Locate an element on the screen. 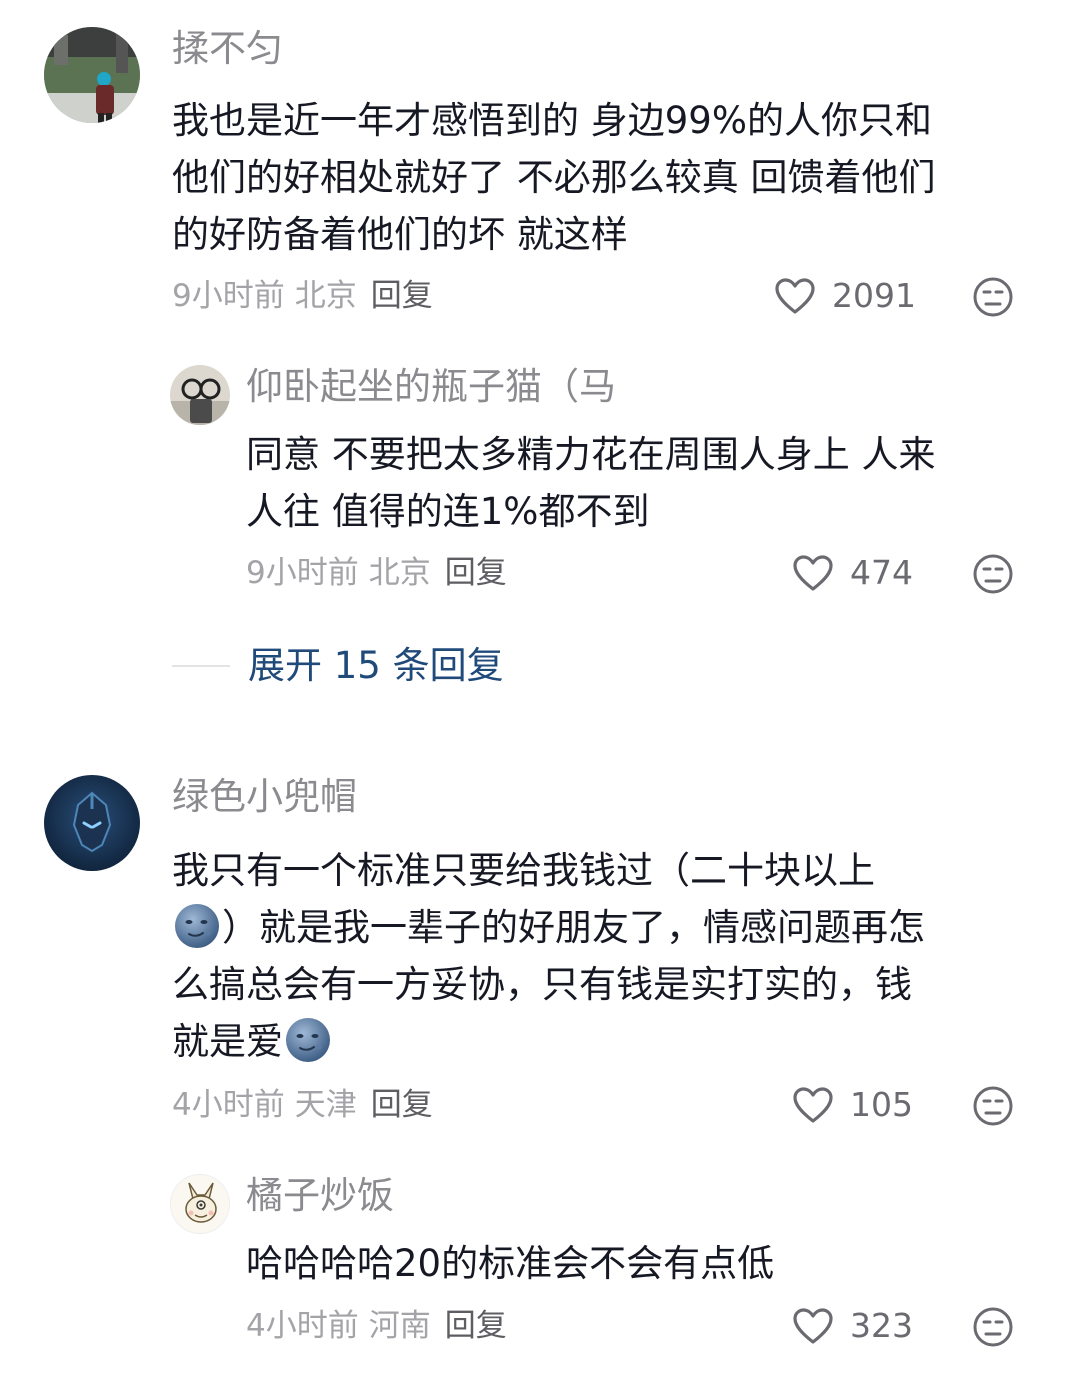  like-count: 2091 is located at coordinates (874, 295).